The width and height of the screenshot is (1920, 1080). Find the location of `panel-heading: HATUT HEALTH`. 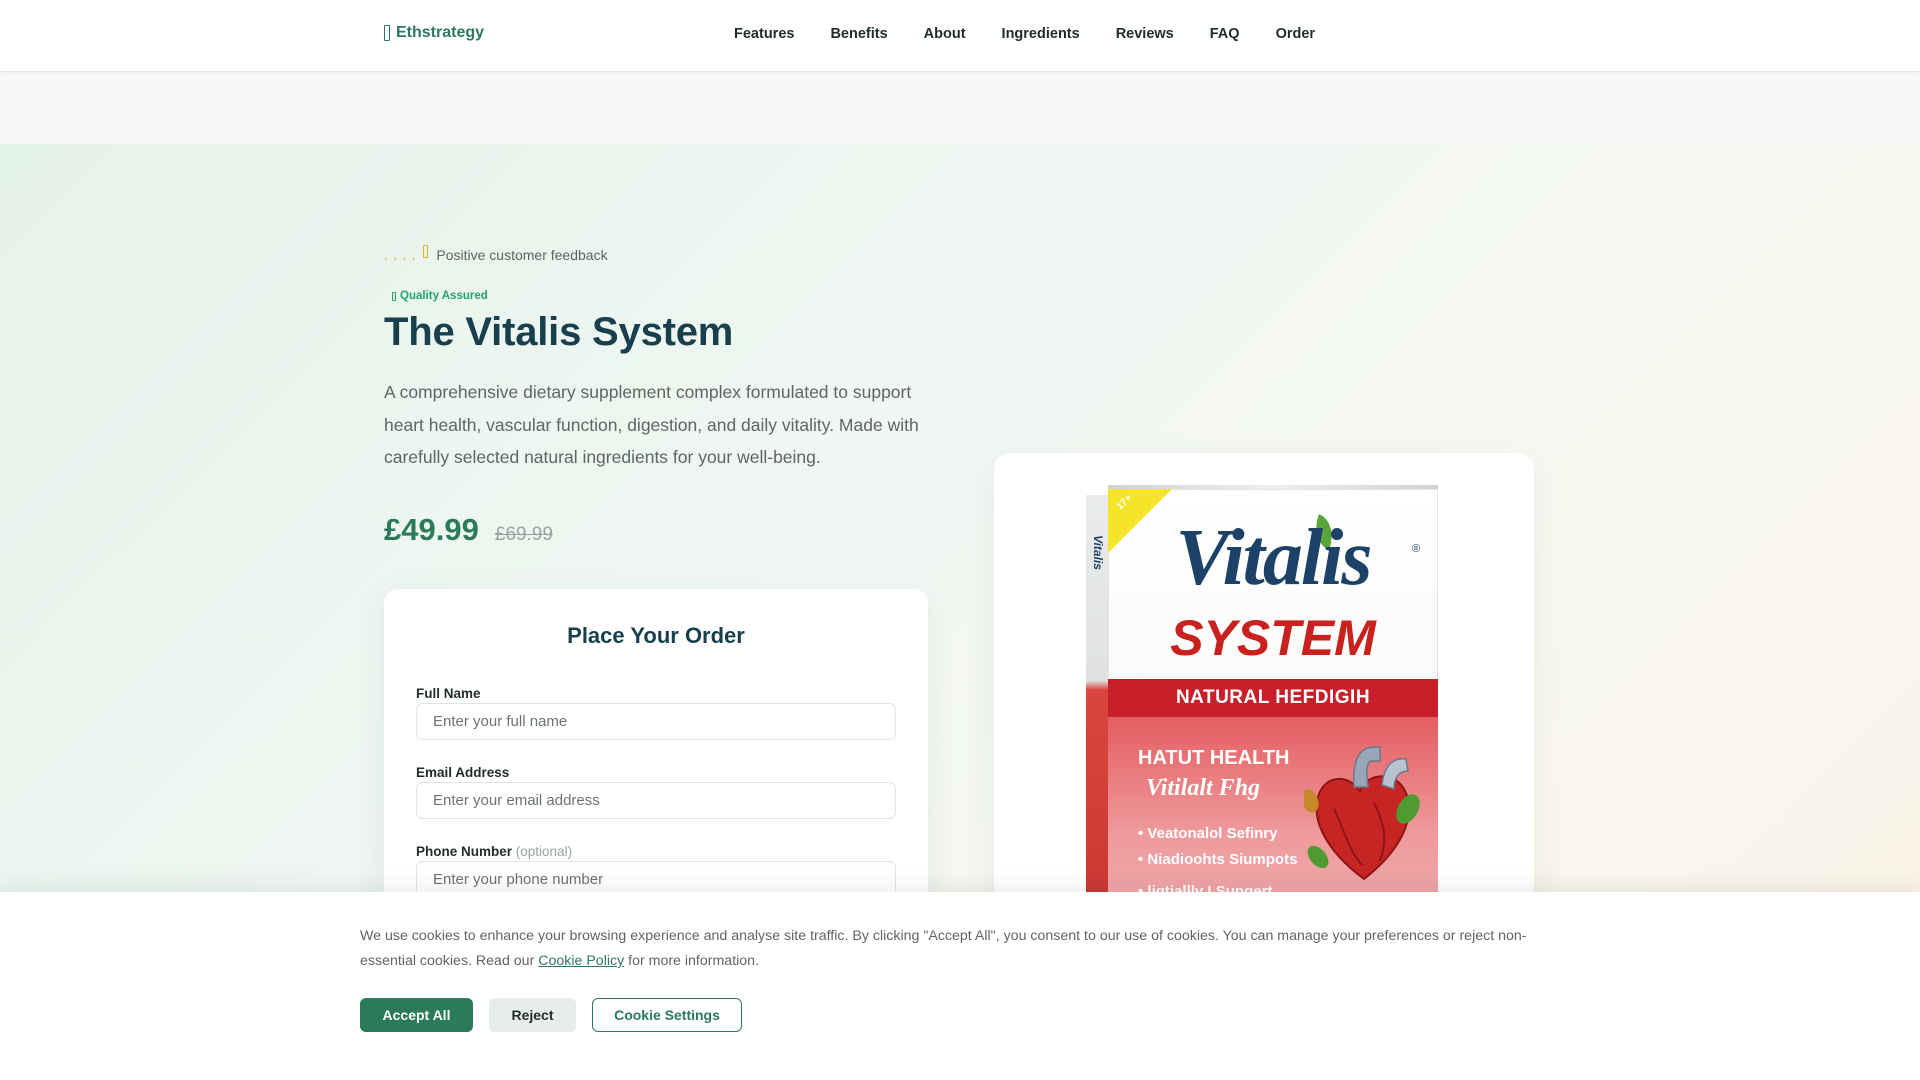

panel-heading: HATUT HEALTH is located at coordinates (1214, 758).